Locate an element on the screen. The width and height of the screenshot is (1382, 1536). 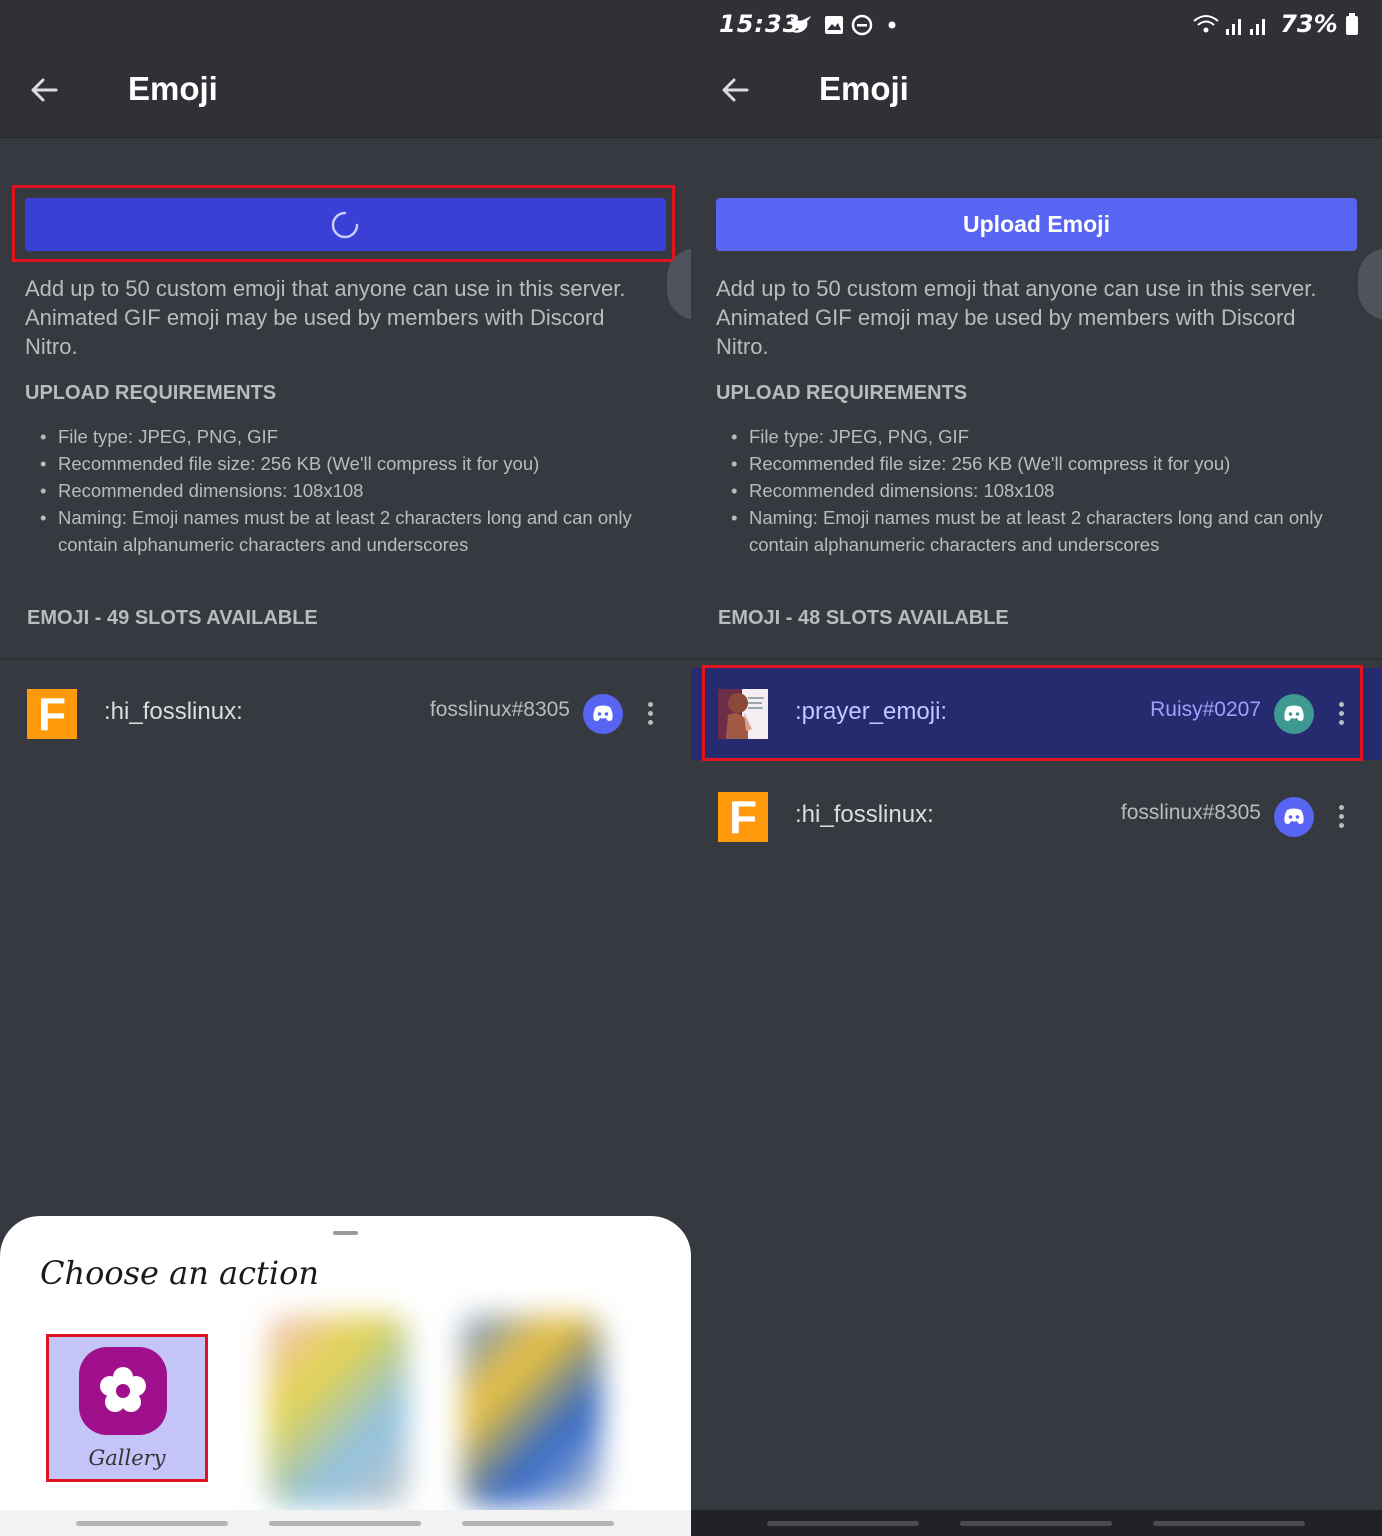
slots-available-label: EMOJI - 49 SLOTS AVAILABLE is located at coordinates (172, 618).